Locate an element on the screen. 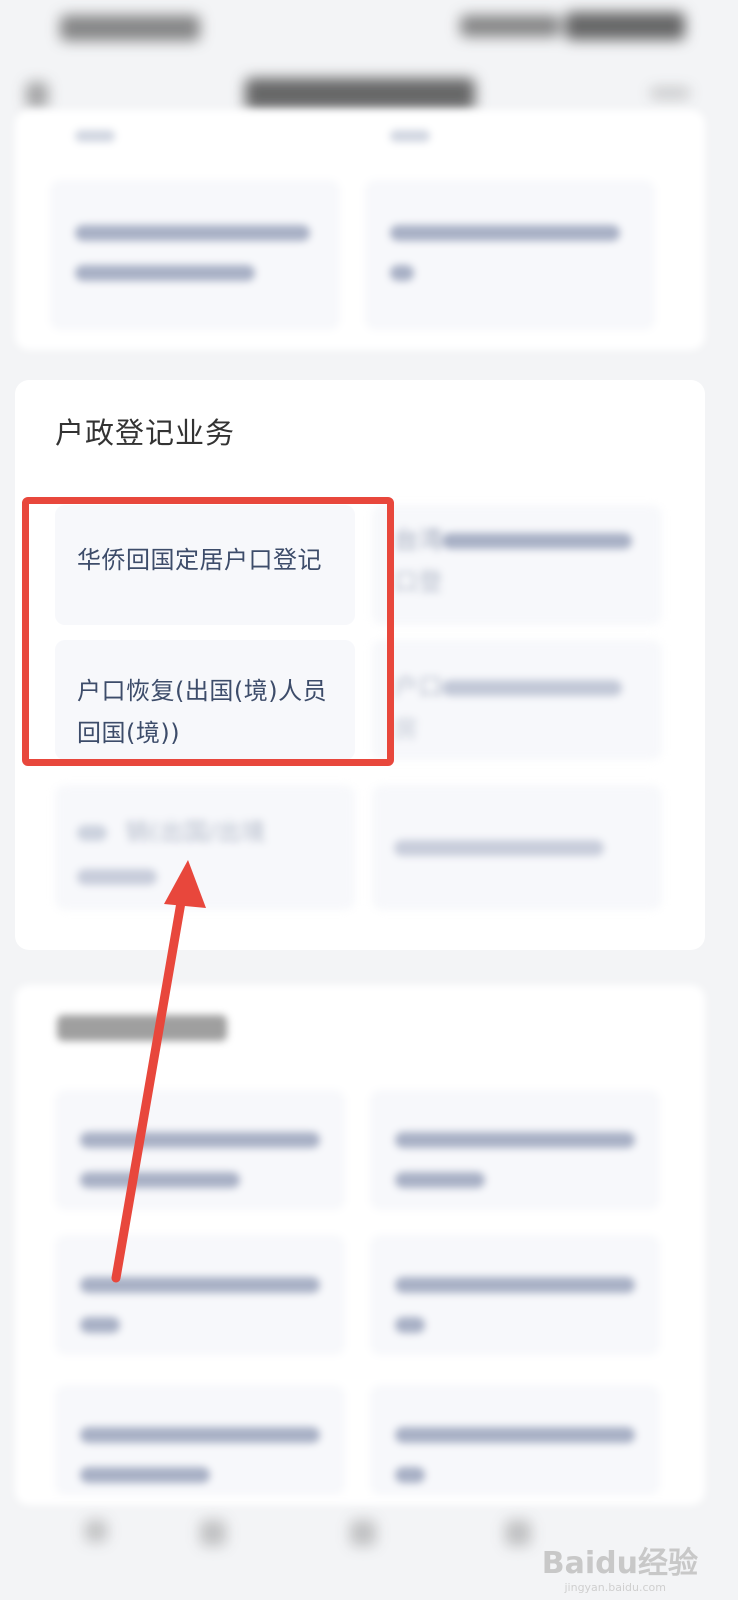  watermark-site: jingyan.baidu.com is located at coordinates (615, 1587).